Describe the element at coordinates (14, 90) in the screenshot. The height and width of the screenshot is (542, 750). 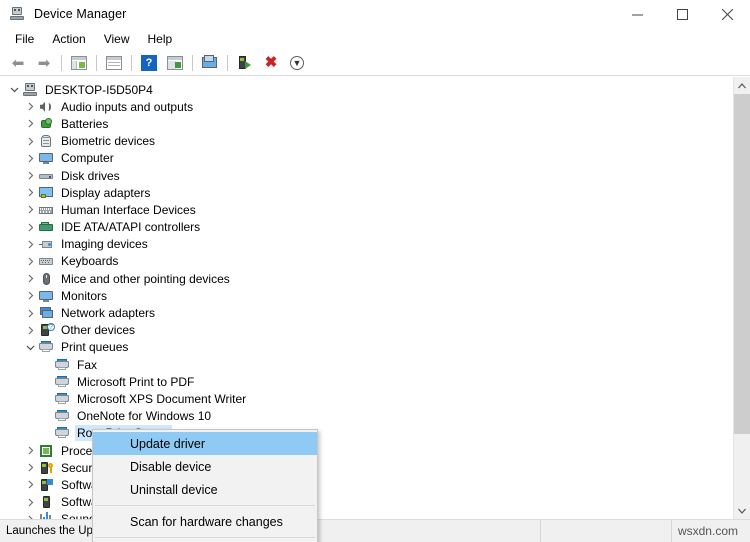
I see `expander-icon` at that location.